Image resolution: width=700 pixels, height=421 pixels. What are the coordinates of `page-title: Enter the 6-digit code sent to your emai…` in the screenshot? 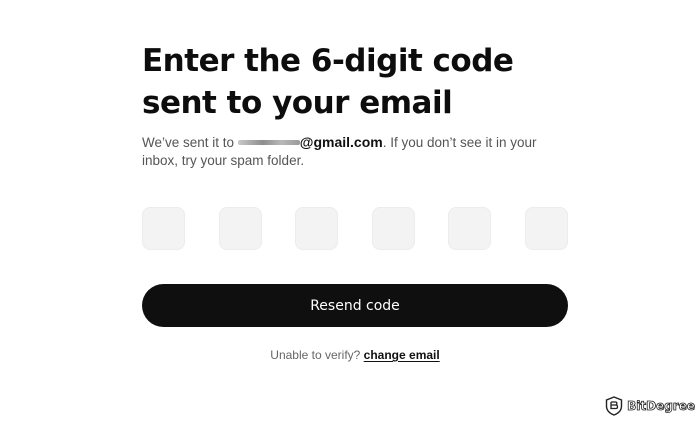 It's located at (355, 82).